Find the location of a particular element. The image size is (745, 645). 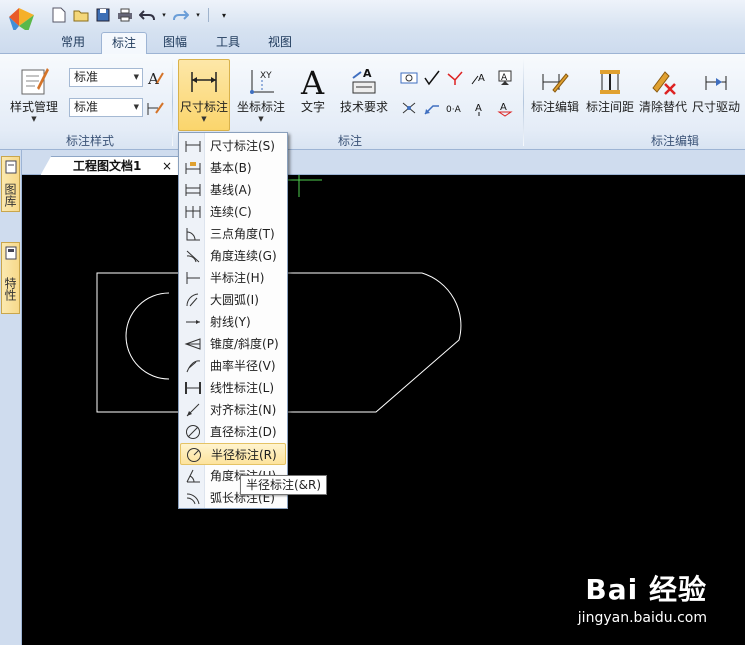

clear-override-button: 清除替代 is located at coordinates (663, 87).